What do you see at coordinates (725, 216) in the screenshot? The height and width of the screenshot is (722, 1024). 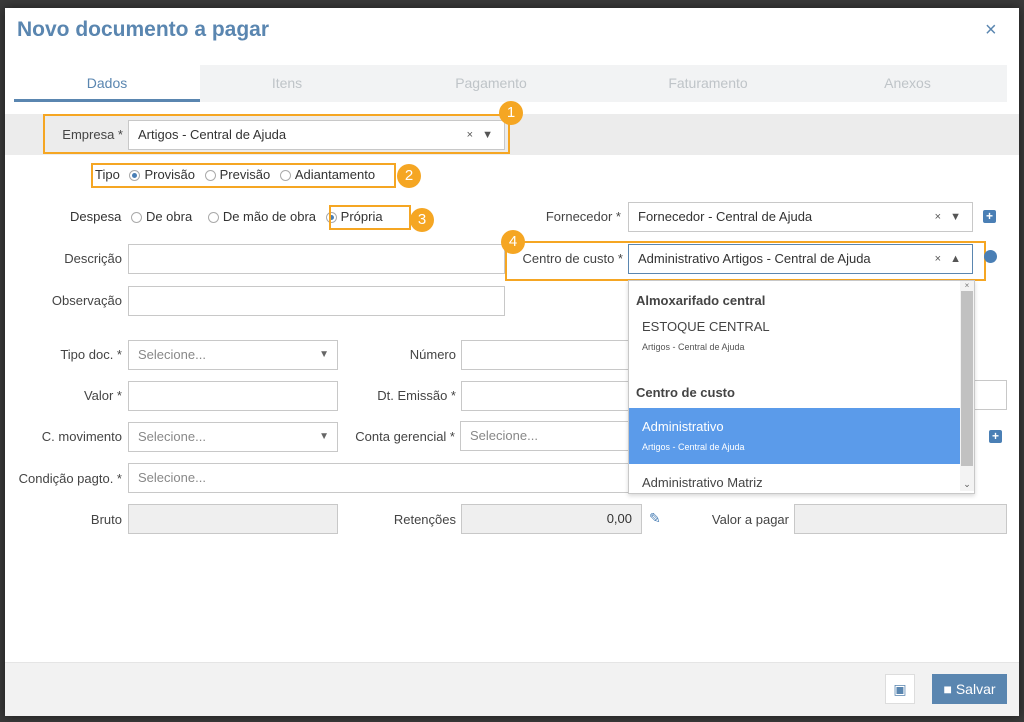 I see `fornecedor-value: Fornecedor - Central de Ajuda` at bounding box center [725, 216].